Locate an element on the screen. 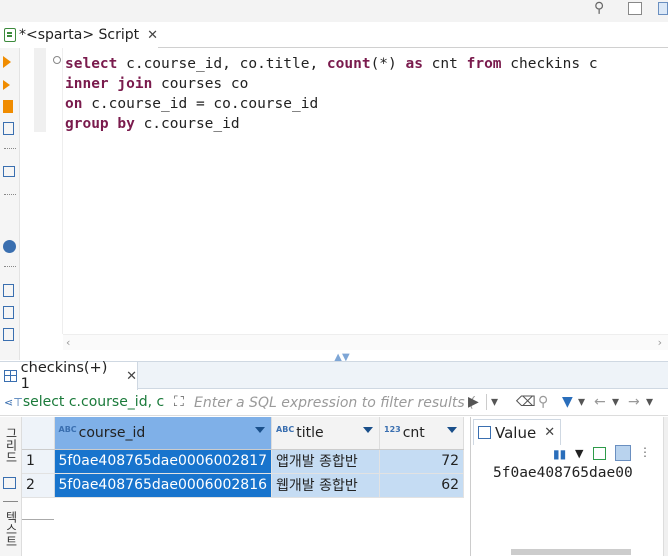 This screenshot has width=668, height=556. layout-icon is located at coordinates (635, 8).